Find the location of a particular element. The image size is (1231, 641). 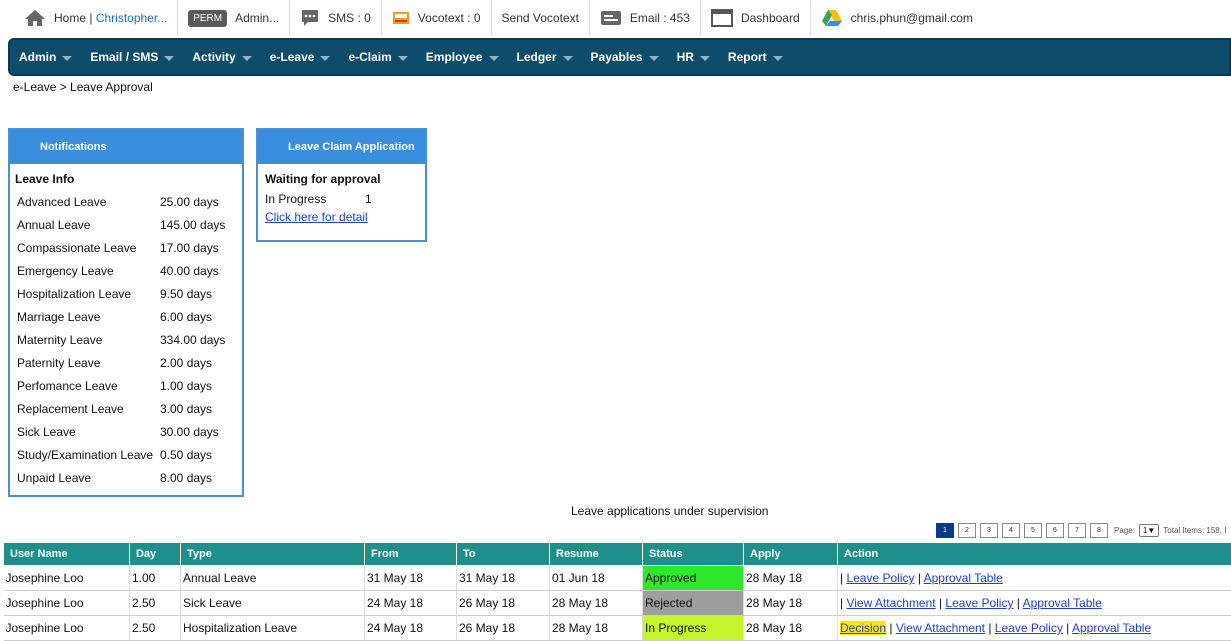

menu-e-claim: e-Claim is located at coordinates (377, 57).